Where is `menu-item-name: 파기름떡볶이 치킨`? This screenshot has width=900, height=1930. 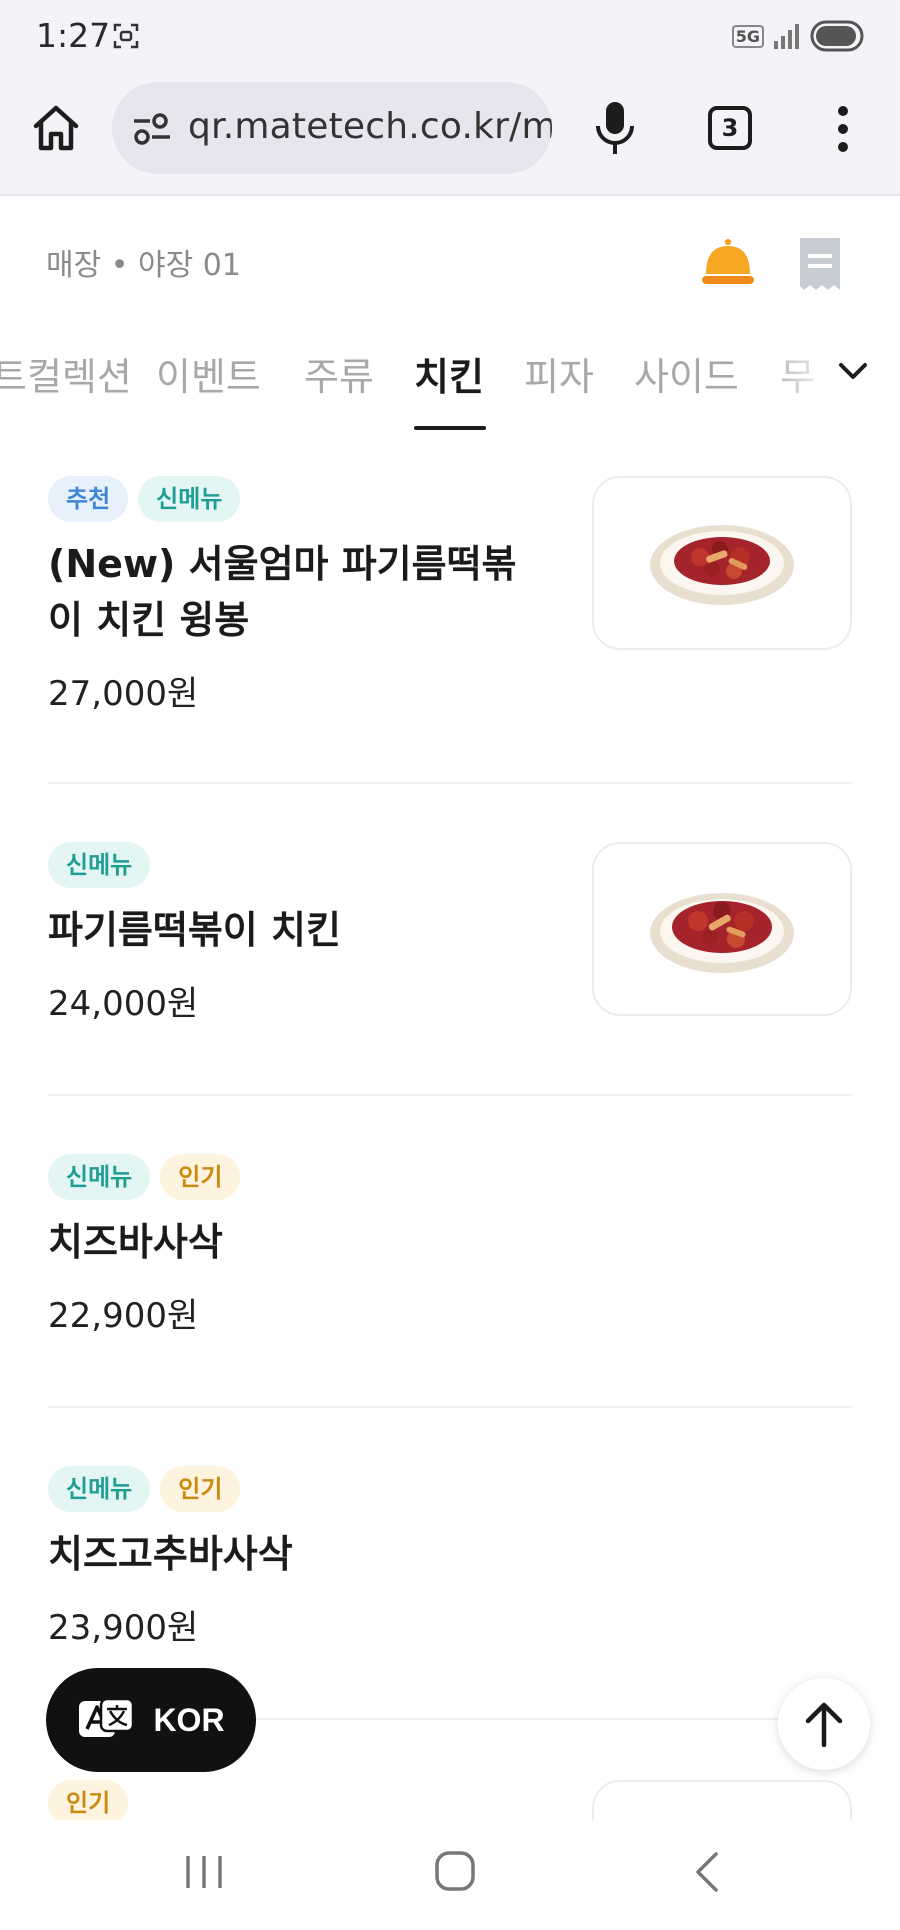
menu-item-name: 파기름떡볶이 치킨 is located at coordinates (194, 930).